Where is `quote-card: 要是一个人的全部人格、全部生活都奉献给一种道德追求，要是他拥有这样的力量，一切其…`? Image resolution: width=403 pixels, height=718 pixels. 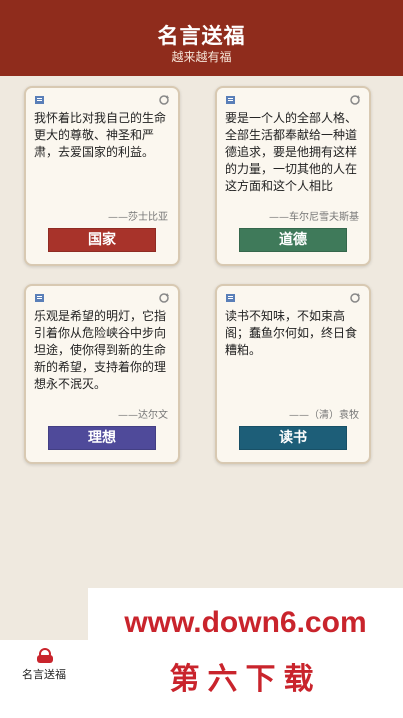
quote-card: 要是一个人的全部人格、全部生活都奉献给一种道德追求，要是他拥有这样的力量，一切其… is located at coordinates (293, 176).